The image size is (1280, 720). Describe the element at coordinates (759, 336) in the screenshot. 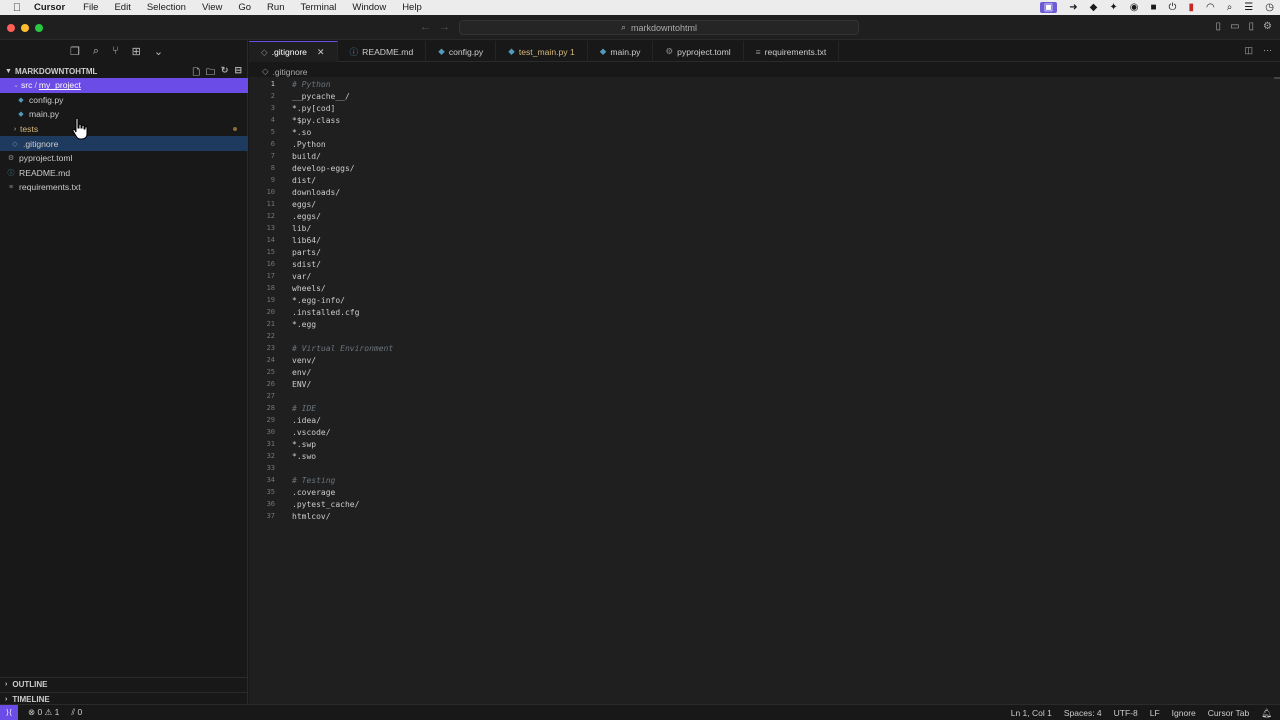

I see `code-line: 22` at that location.